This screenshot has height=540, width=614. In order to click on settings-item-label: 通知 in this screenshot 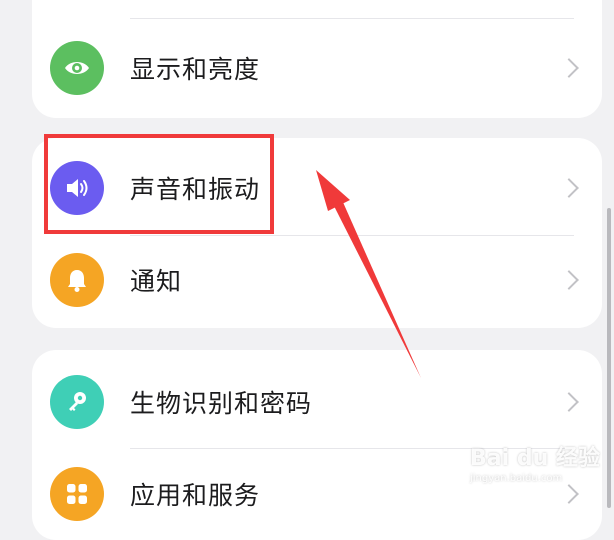, I will do `click(156, 281)`.